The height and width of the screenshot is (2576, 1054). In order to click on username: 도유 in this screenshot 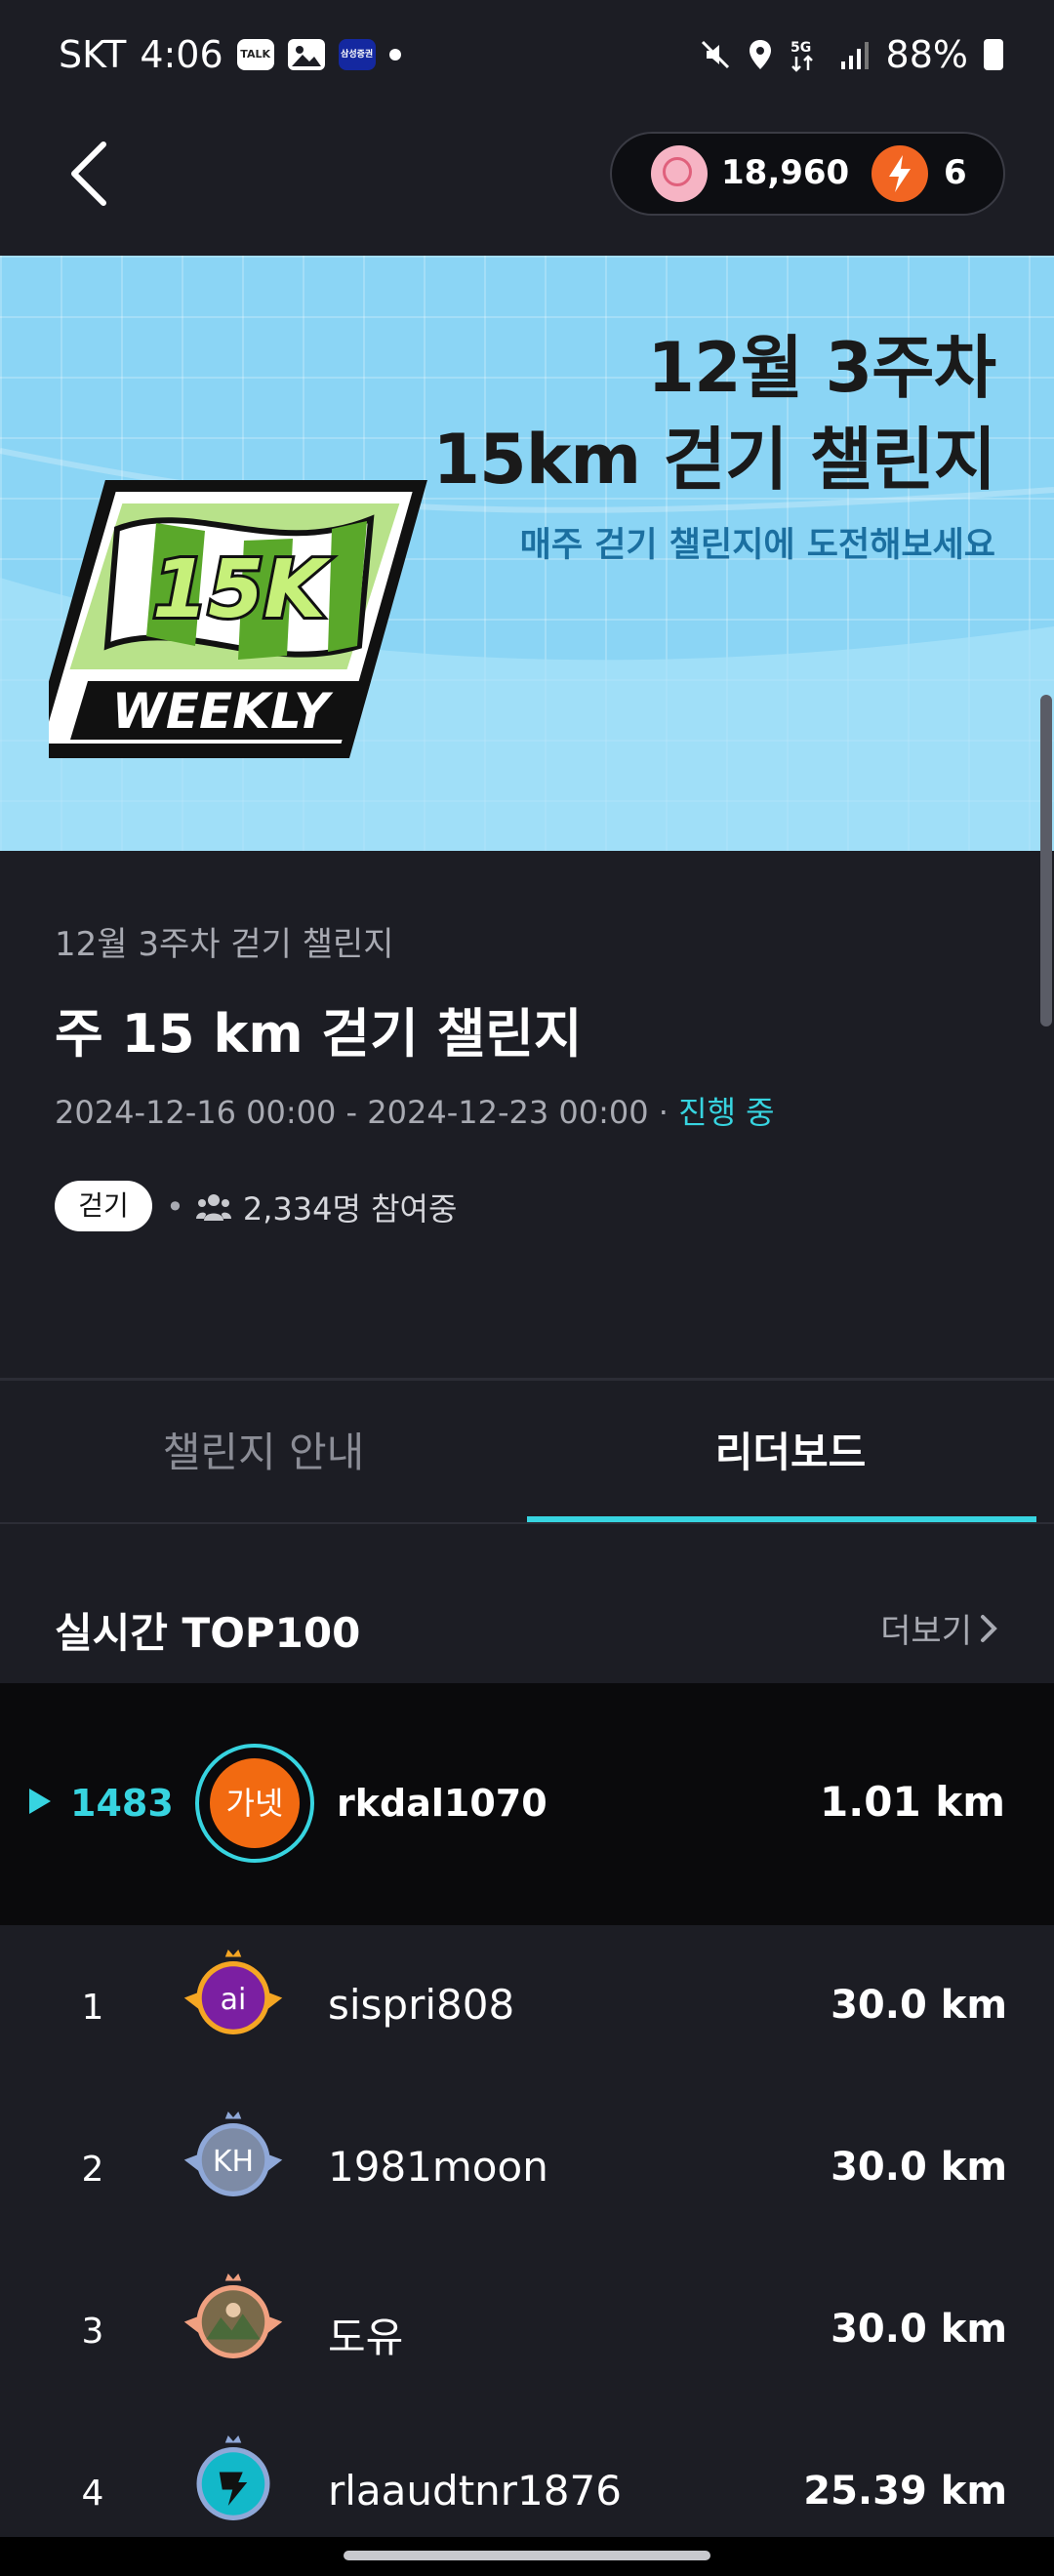, I will do `click(366, 2337)`.